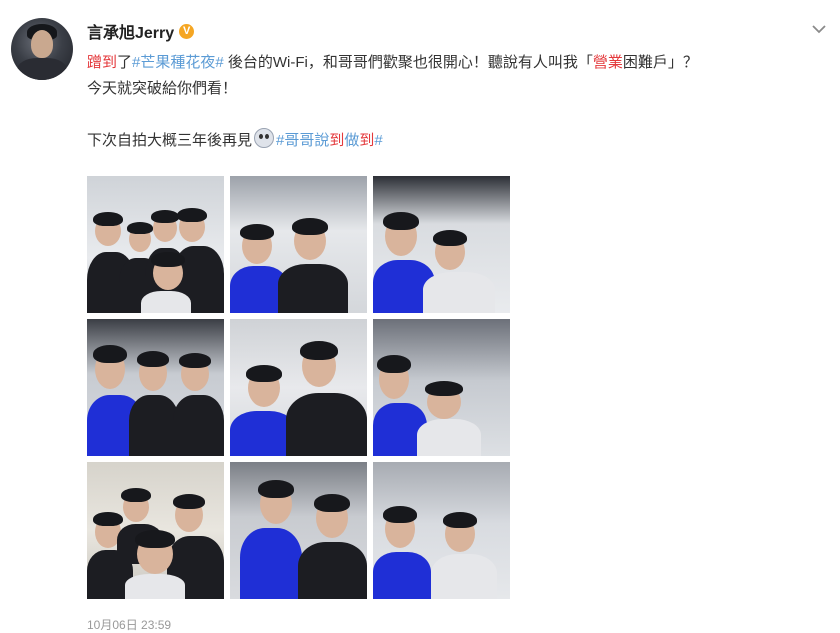  I want to click on post-line-2: 今天就突破給你們看！, so click(162, 88).